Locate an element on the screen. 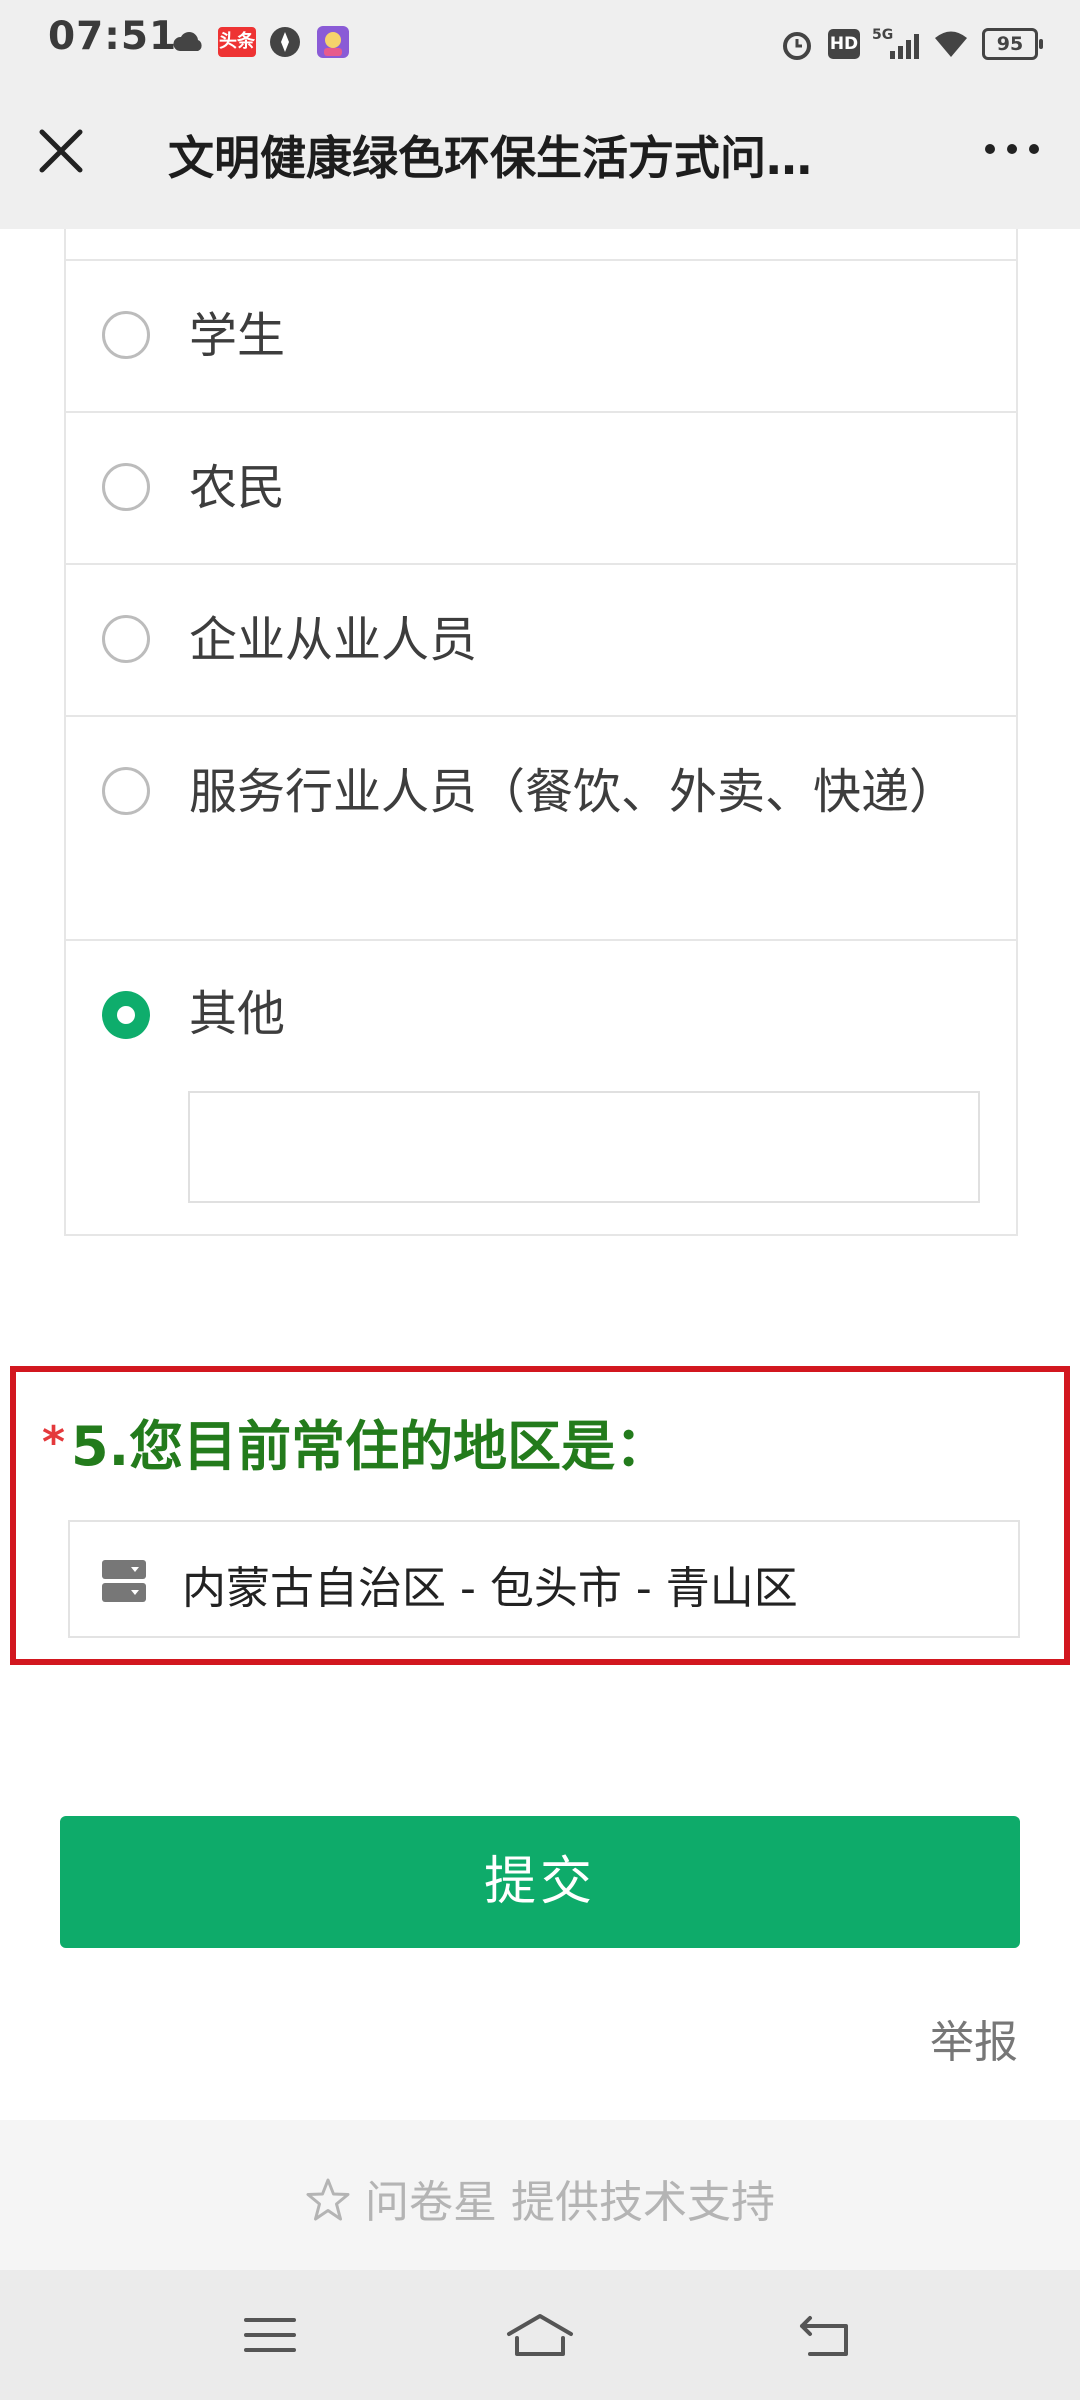  menu-icon is located at coordinates (270, 2335).